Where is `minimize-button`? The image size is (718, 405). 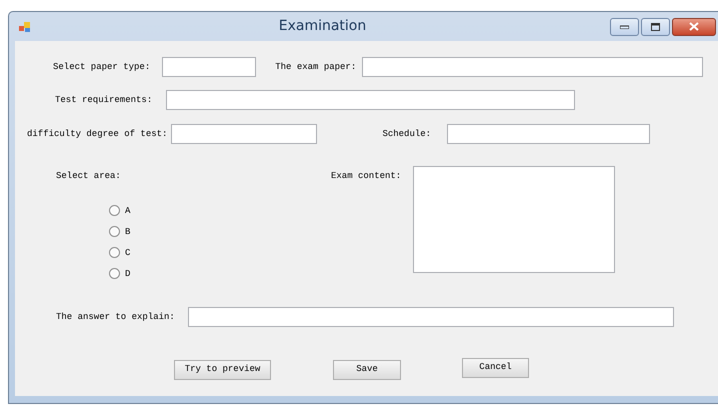
minimize-button is located at coordinates (624, 27).